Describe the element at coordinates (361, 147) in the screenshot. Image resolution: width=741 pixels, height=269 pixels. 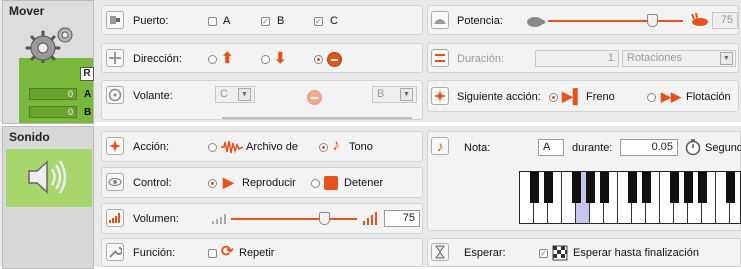
I see `tono-option: Tono` at that location.